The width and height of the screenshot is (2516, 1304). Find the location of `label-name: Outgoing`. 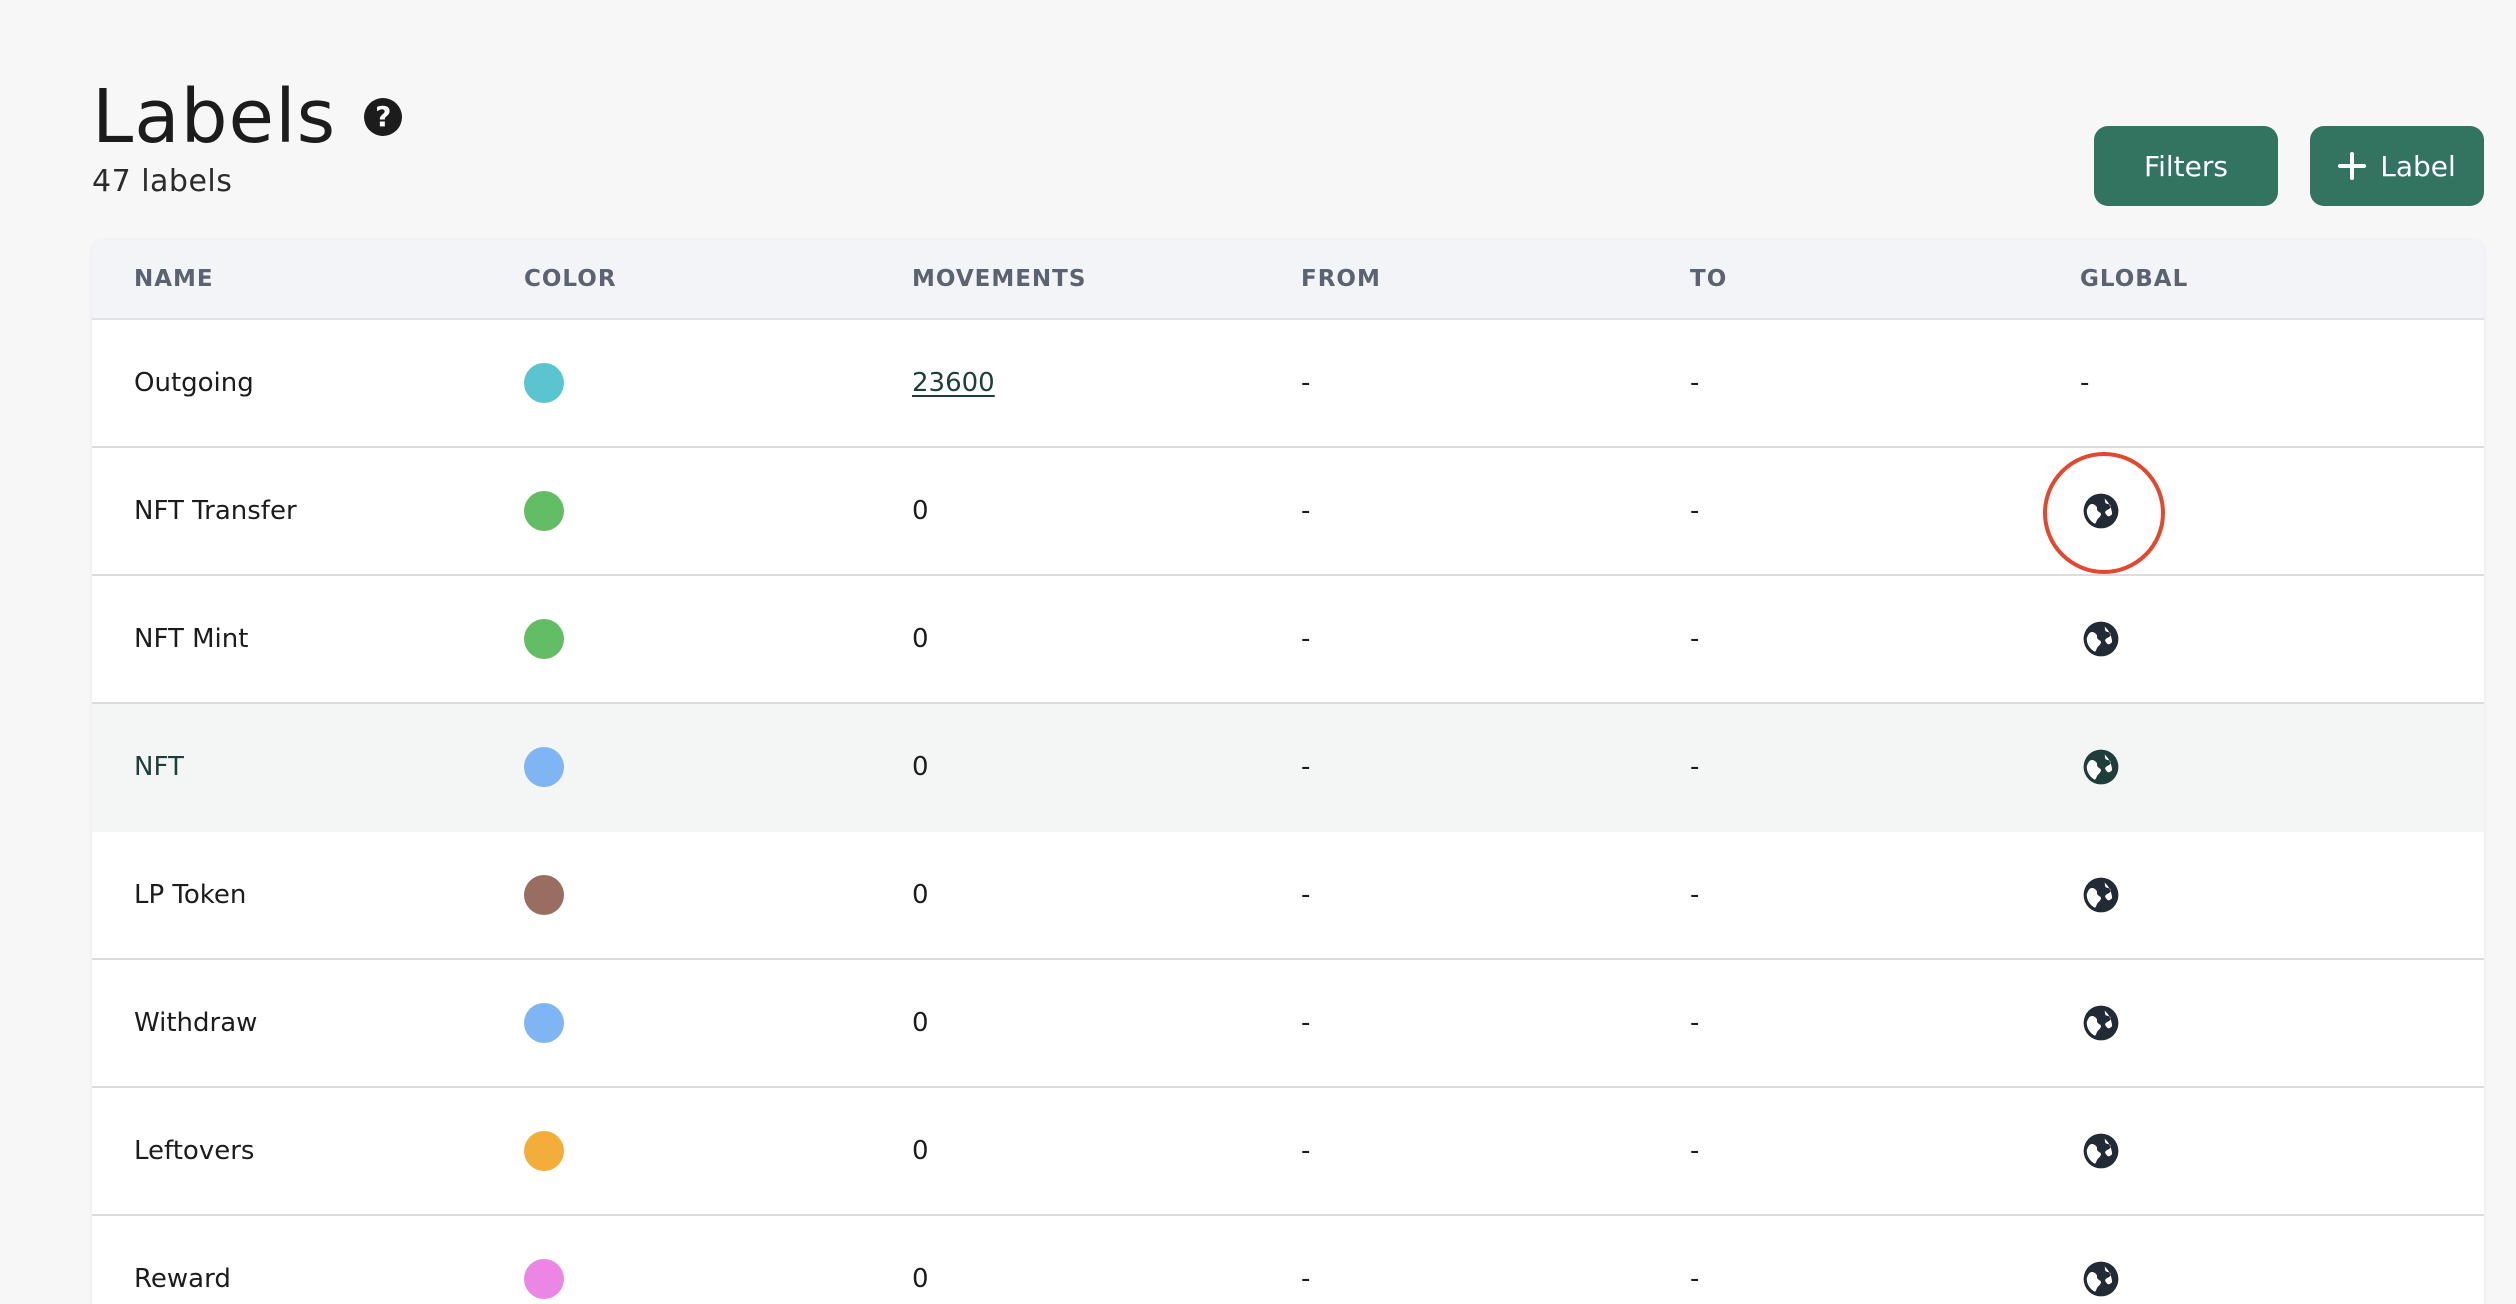

label-name: Outgoing is located at coordinates (194, 383).